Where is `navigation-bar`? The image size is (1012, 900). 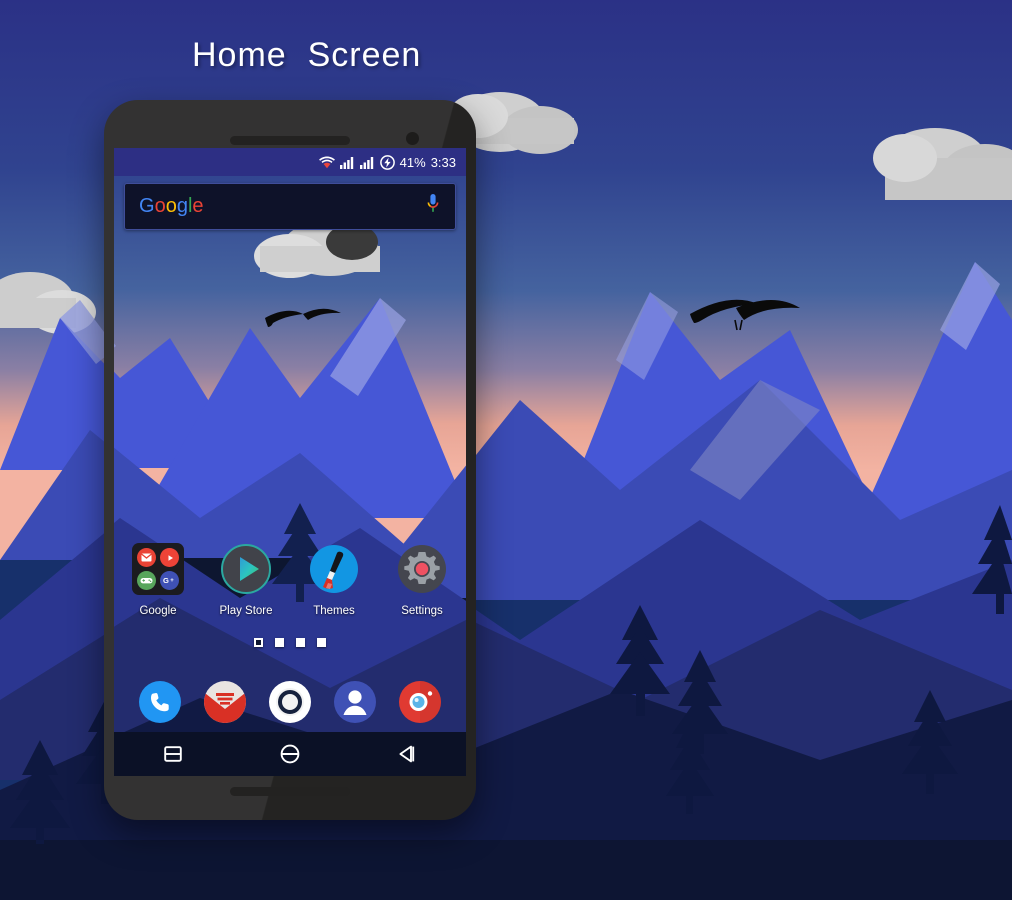
navigation-bar is located at coordinates (290, 754).